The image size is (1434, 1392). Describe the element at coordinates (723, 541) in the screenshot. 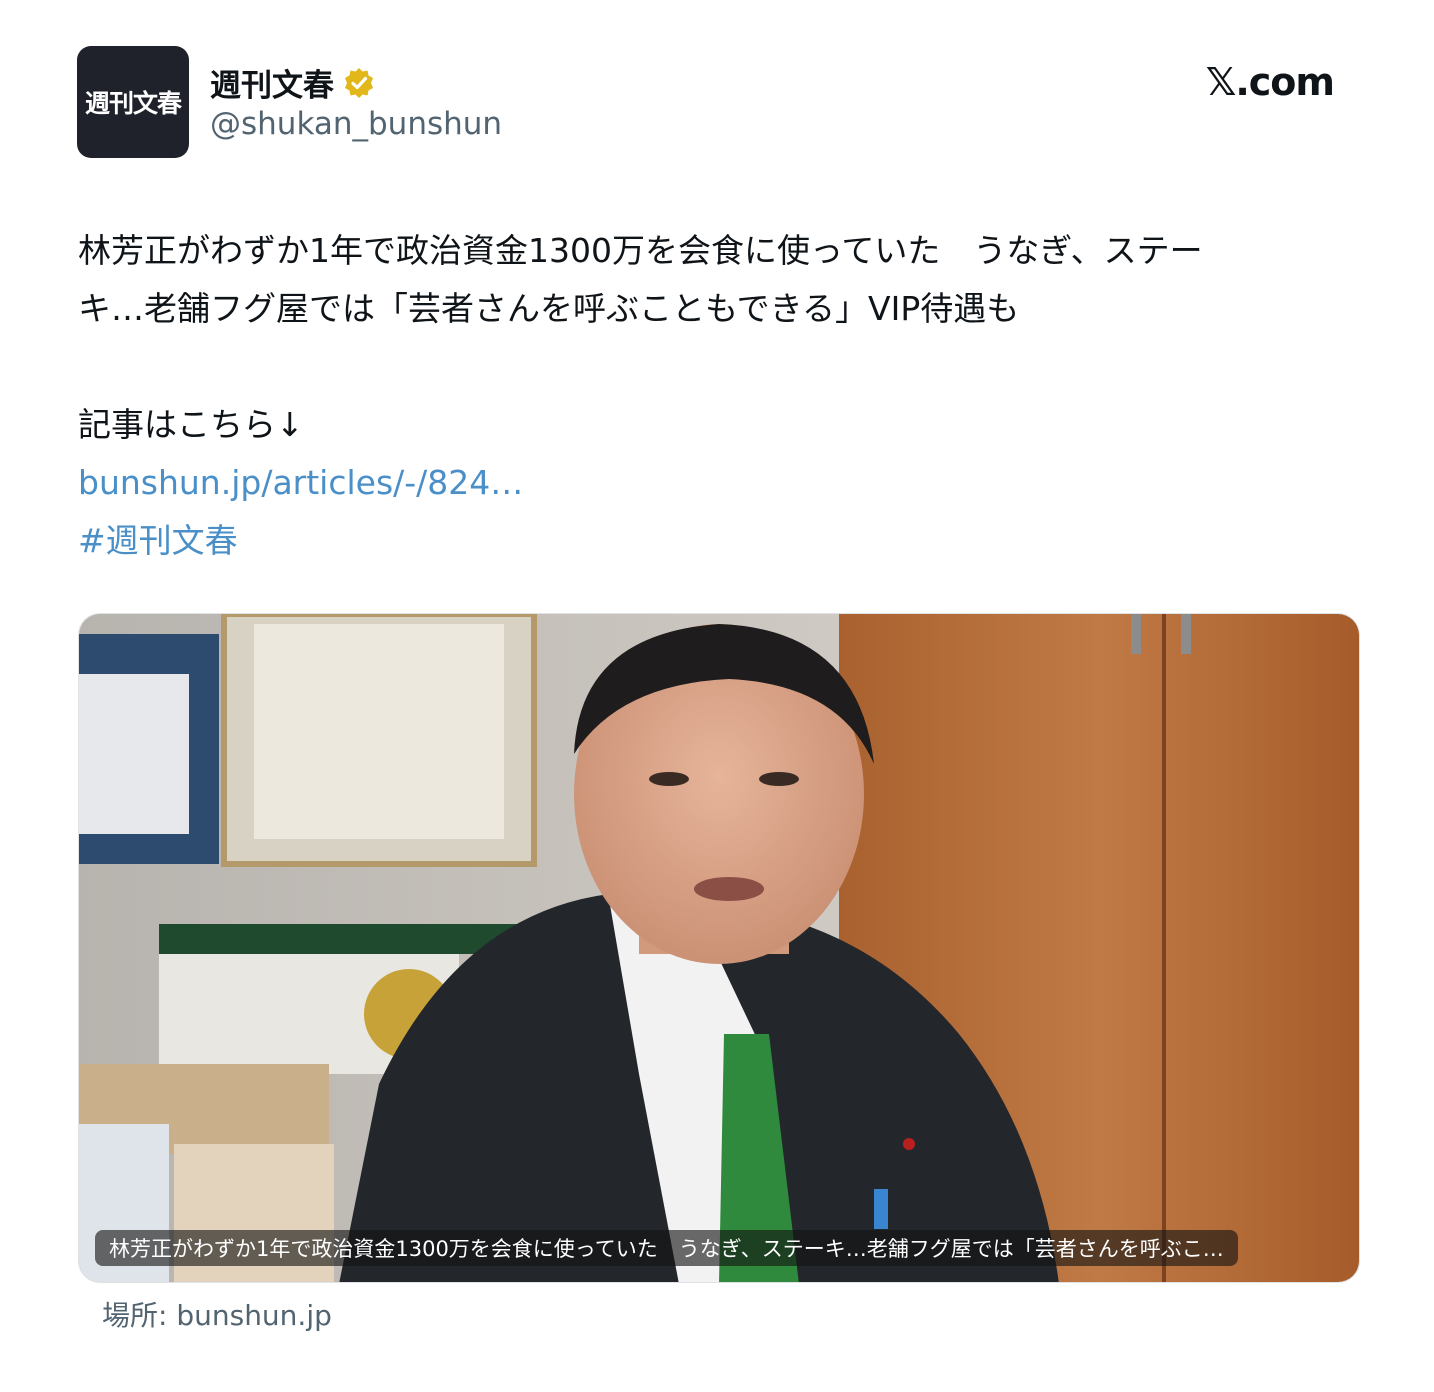

I see `hashtag-link: #週刊文春` at that location.